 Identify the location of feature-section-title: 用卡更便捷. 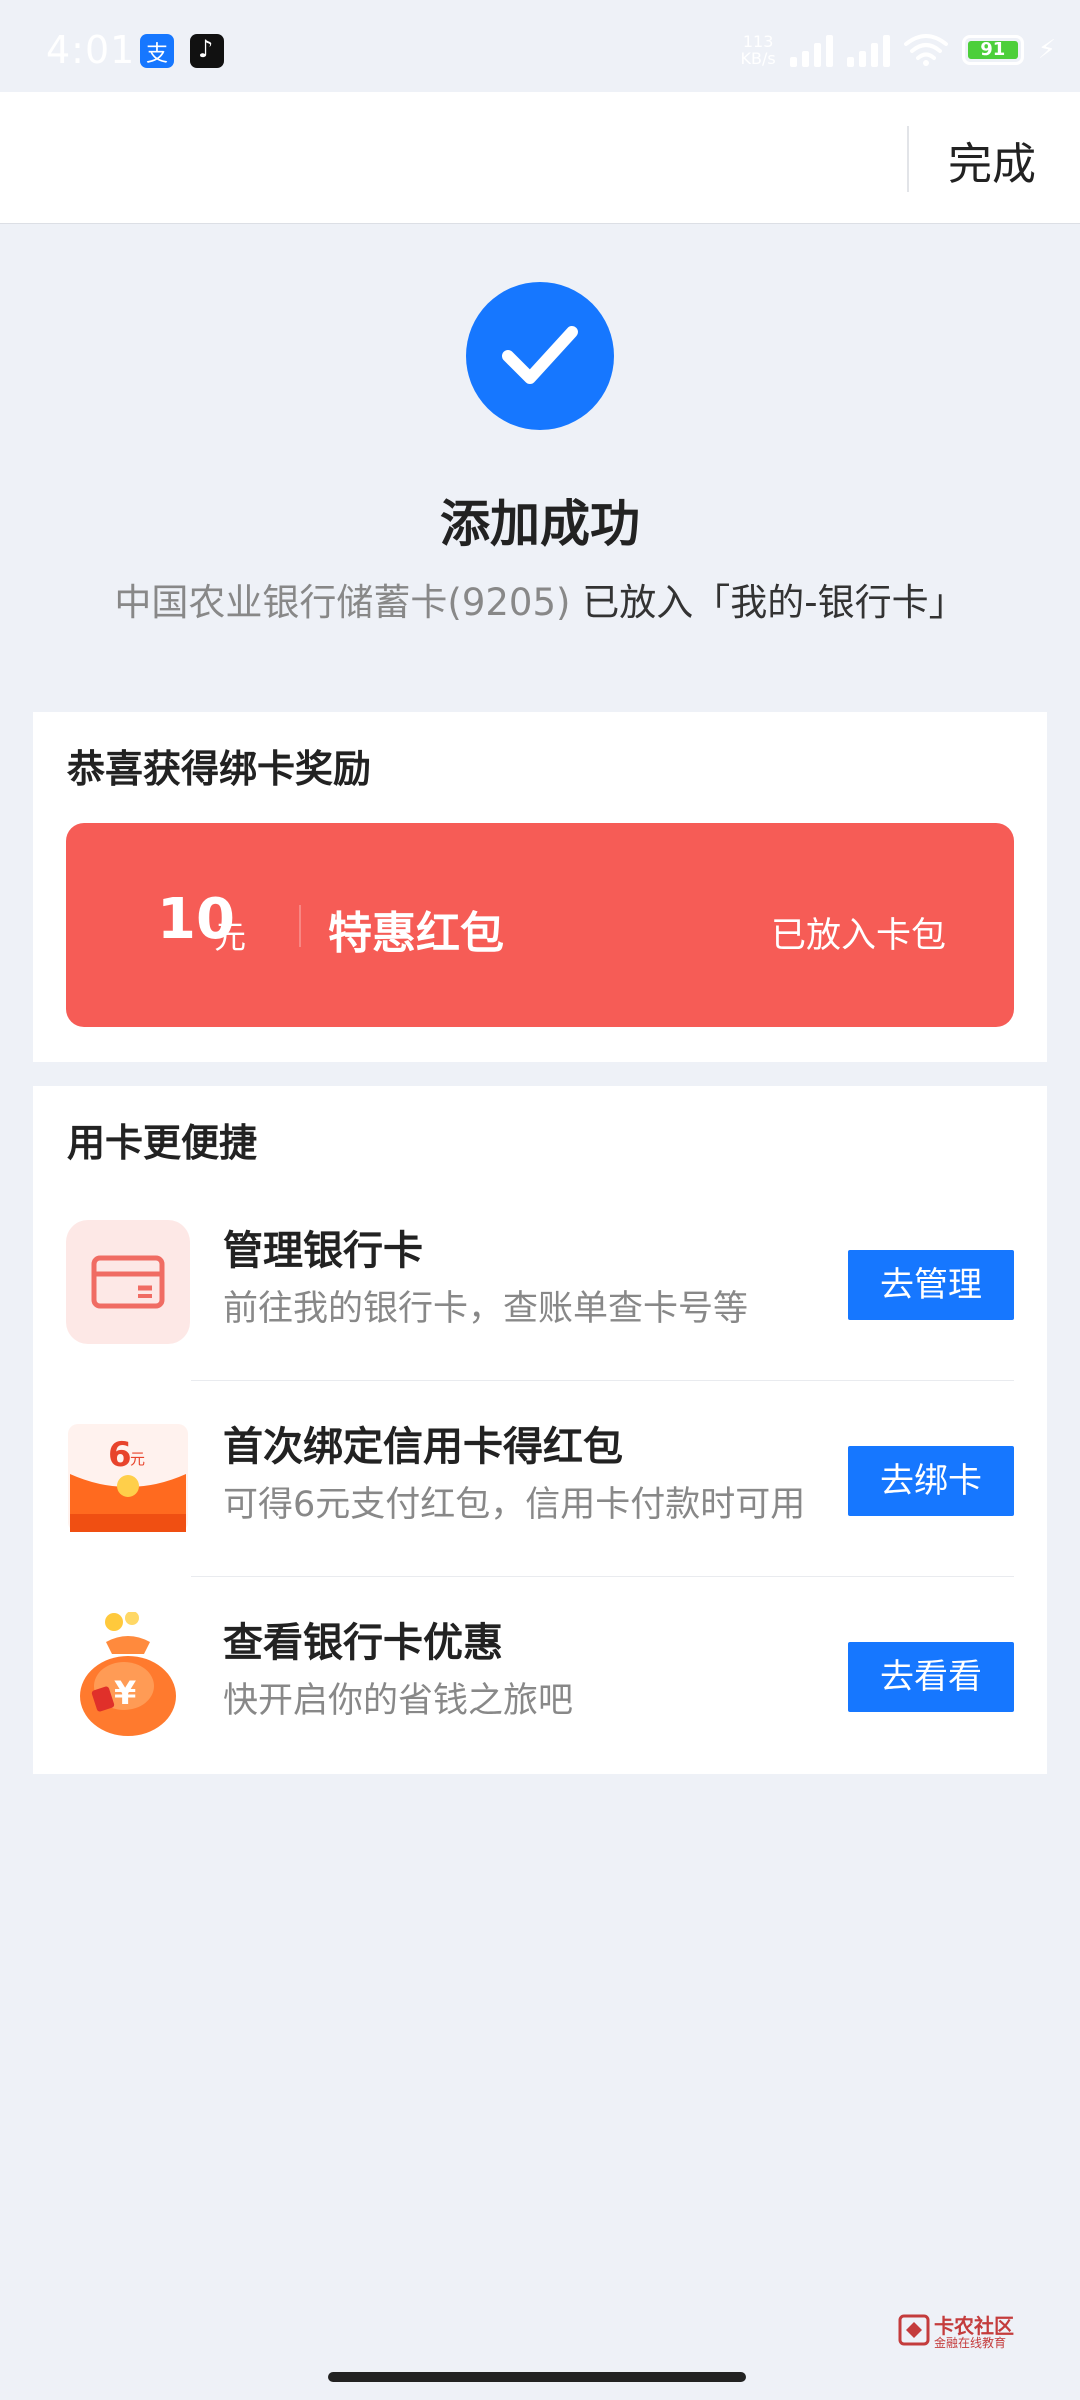
(162, 1143).